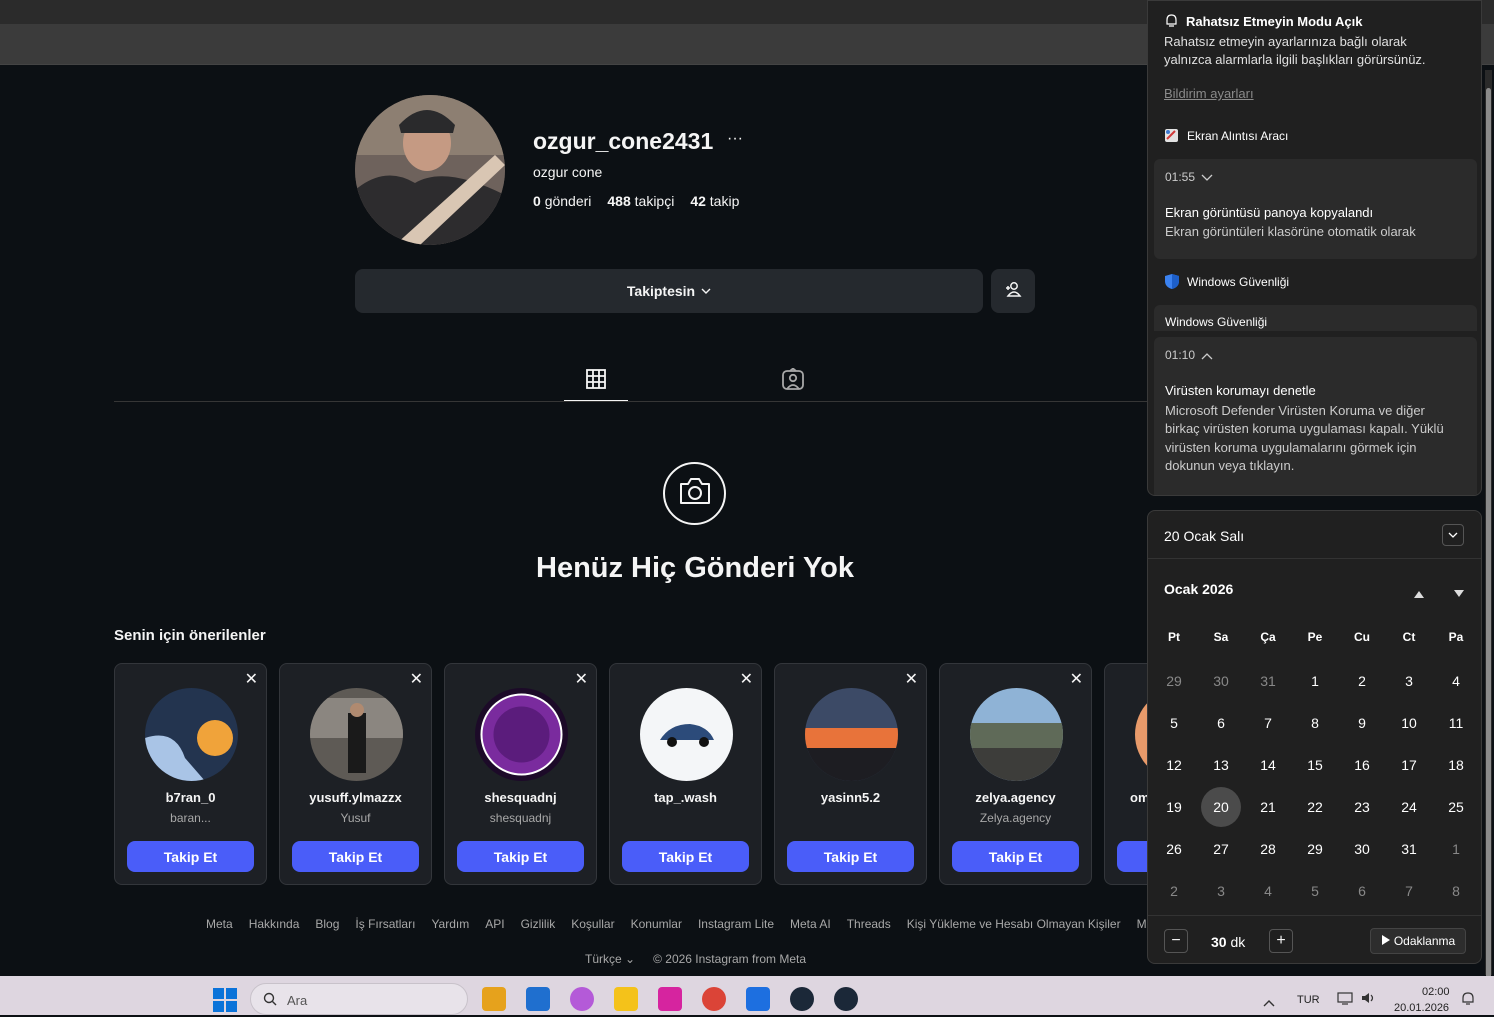 The width and height of the screenshot is (1494, 1017). What do you see at coordinates (1456, 765) in the screenshot?
I see `calendar-day: 18` at bounding box center [1456, 765].